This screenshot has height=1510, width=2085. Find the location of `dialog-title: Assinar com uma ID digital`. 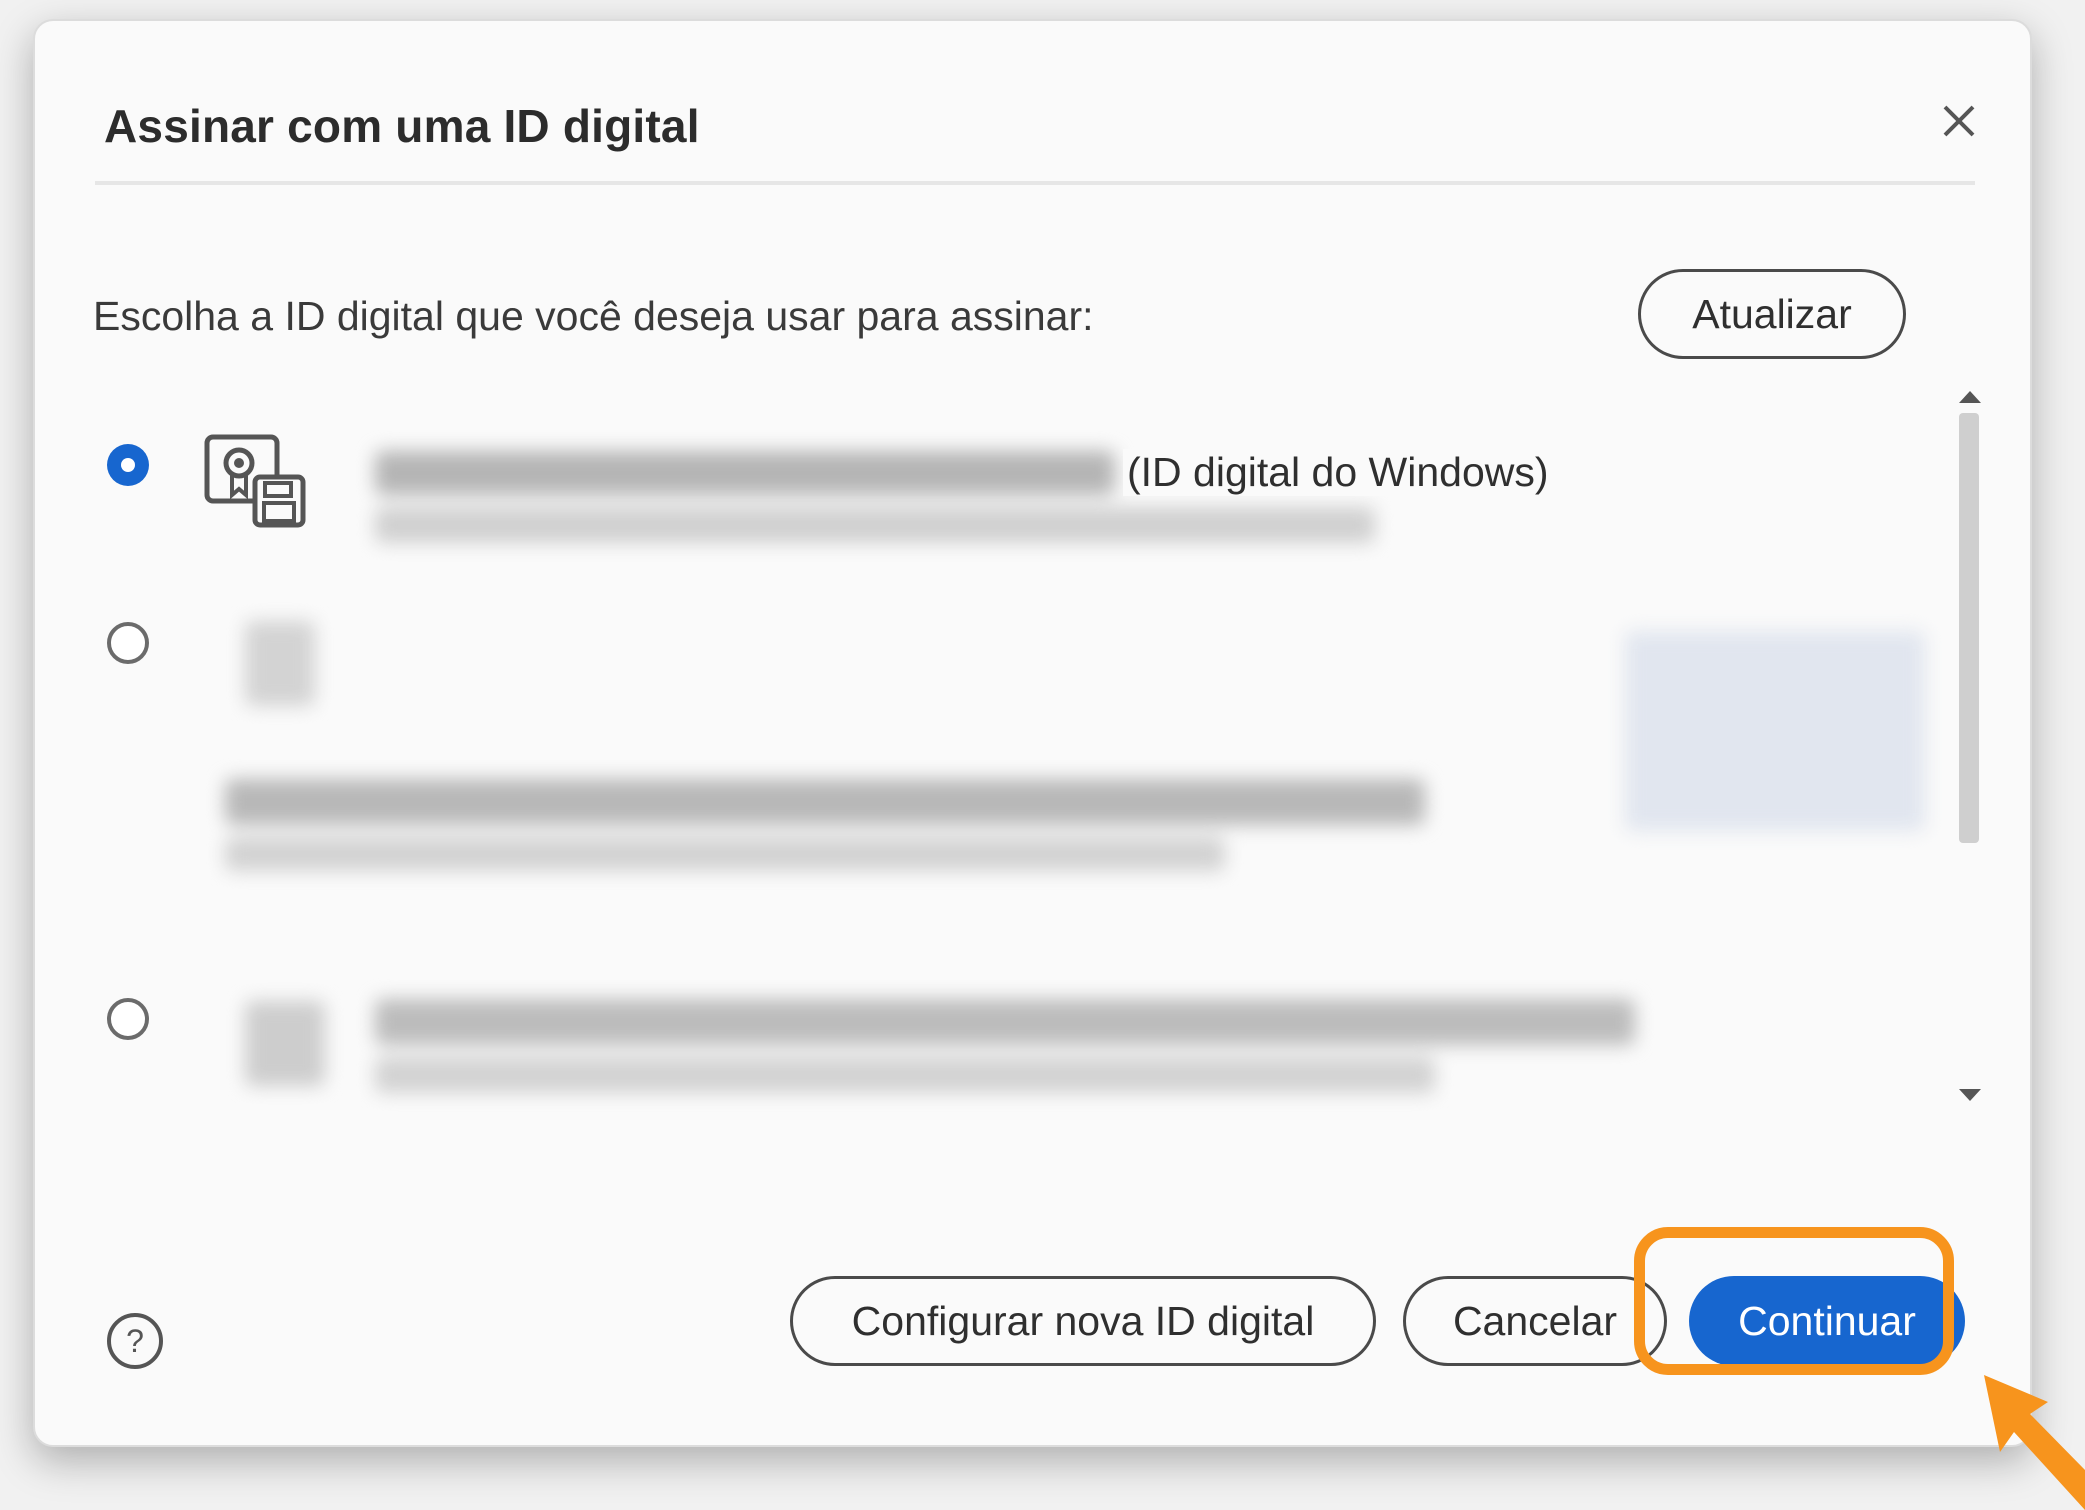

dialog-title: Assinar com uma ID digital is located at coordinates (402, 126).